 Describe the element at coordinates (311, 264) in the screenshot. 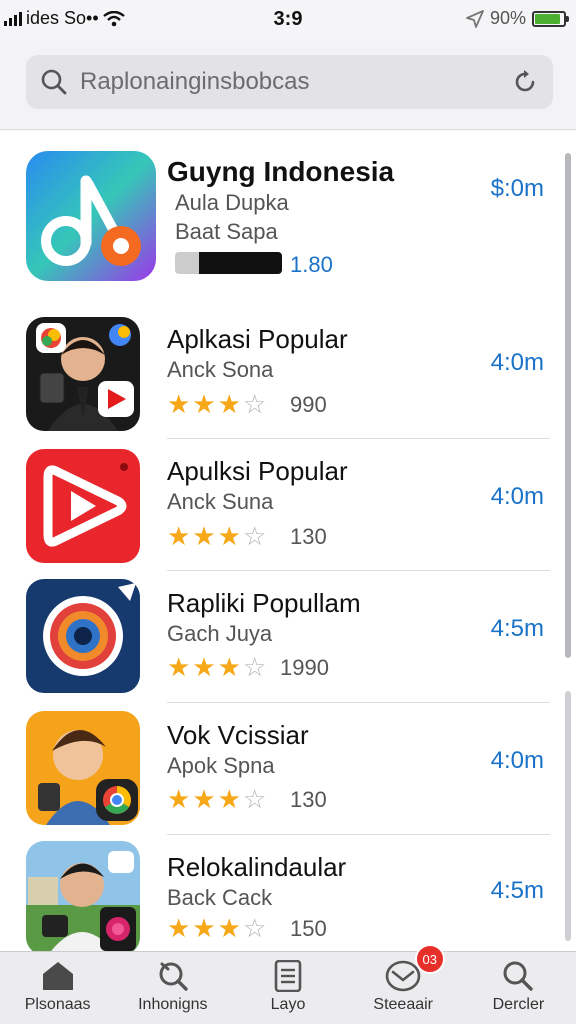

I see `progress-value: 1.80` at that location.